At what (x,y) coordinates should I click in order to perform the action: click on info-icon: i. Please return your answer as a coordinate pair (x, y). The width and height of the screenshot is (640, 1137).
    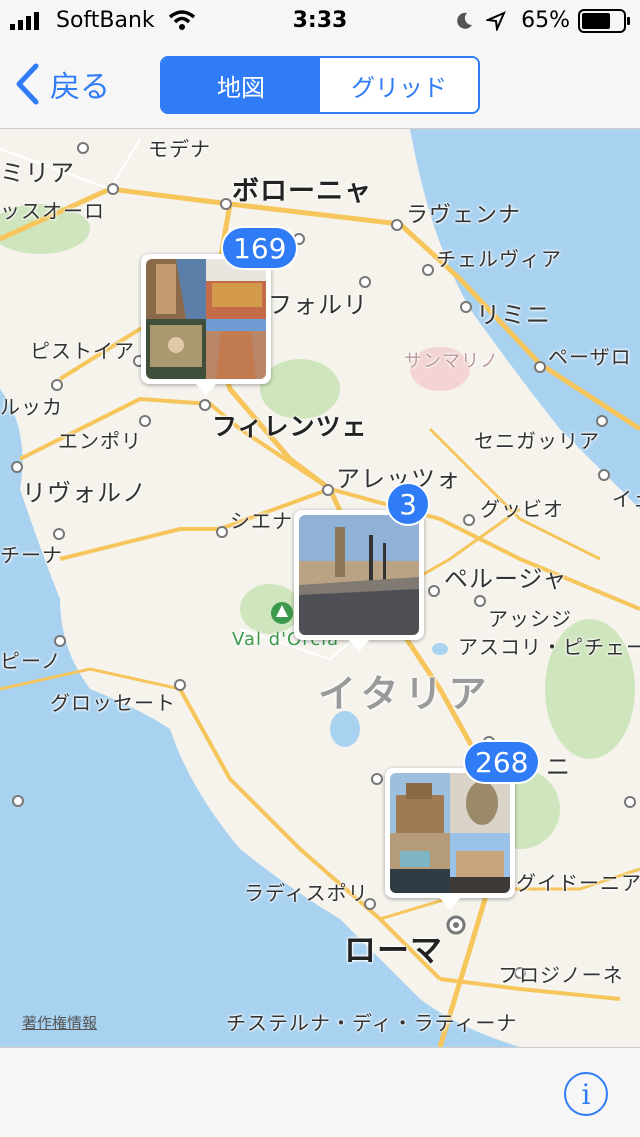
    Looking at the image, I should click on (586, 1094).